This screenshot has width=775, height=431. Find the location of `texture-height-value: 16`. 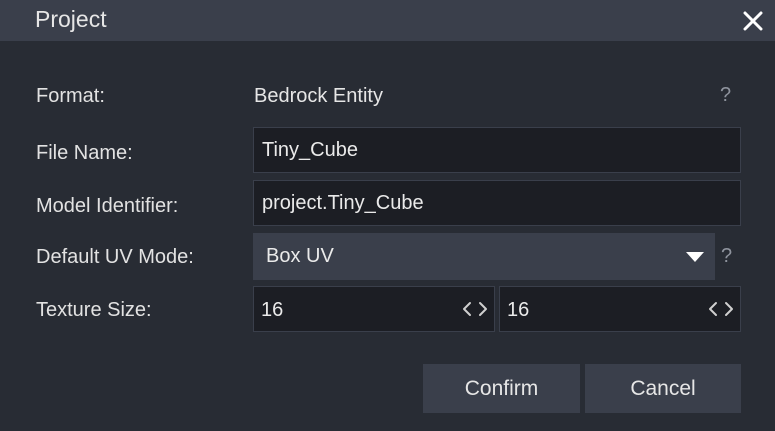

texture-height-value: 16 is located at coordinates (518, 310).